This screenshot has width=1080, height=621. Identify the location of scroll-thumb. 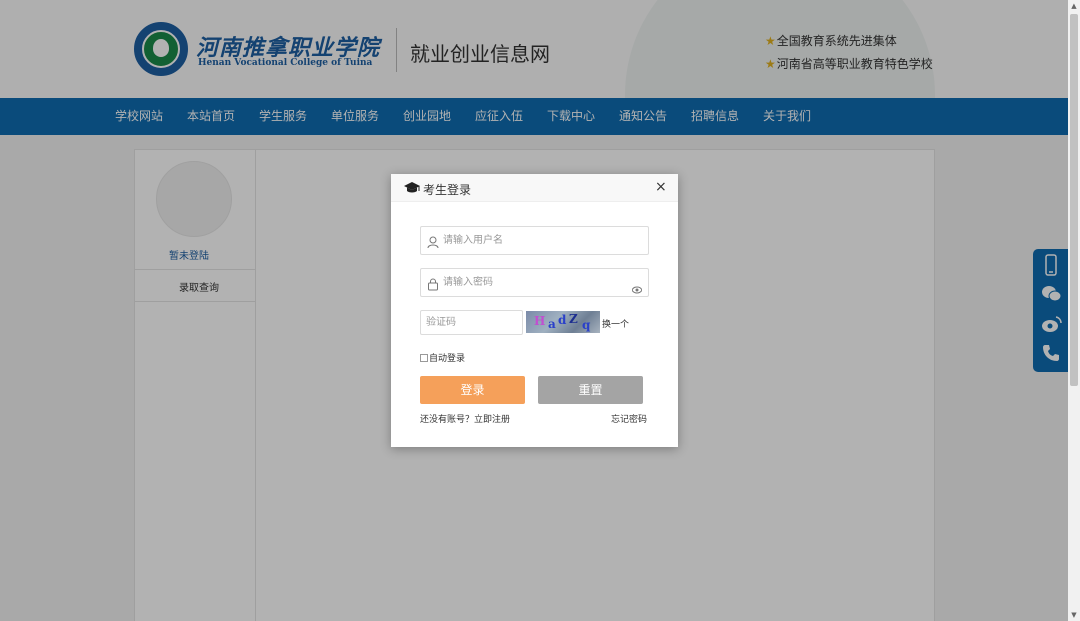
(1074, 200).